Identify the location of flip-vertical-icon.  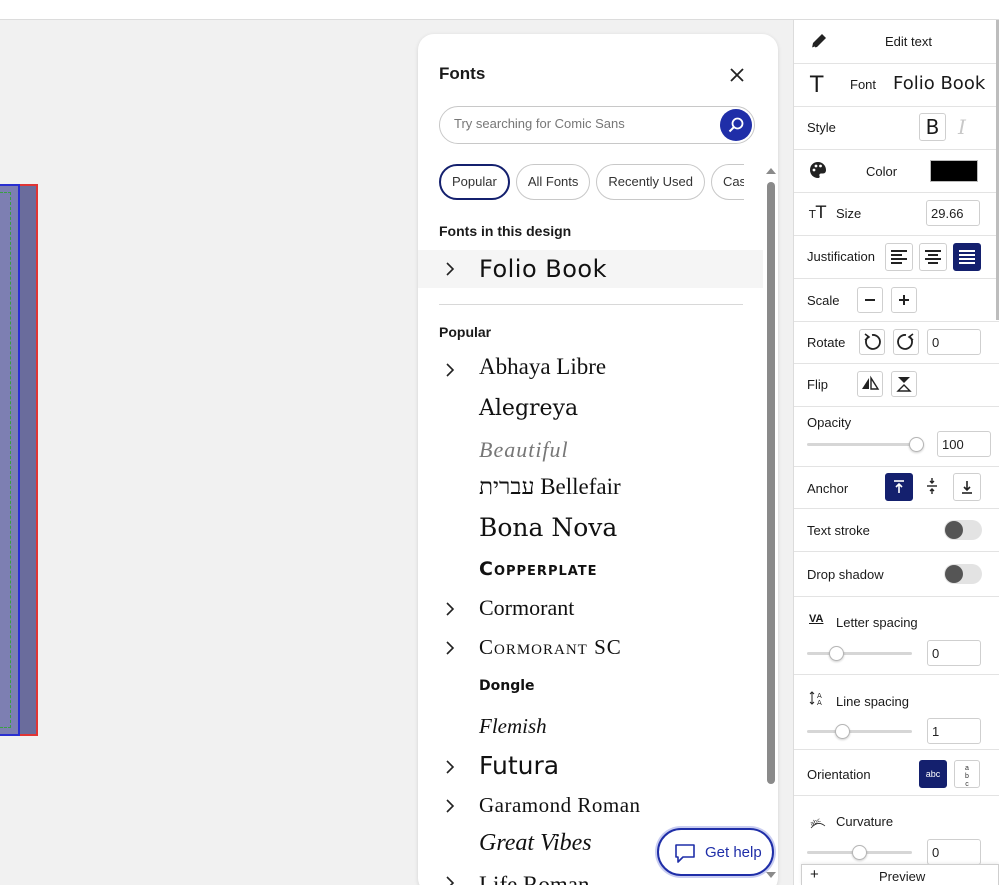
(904, 384).